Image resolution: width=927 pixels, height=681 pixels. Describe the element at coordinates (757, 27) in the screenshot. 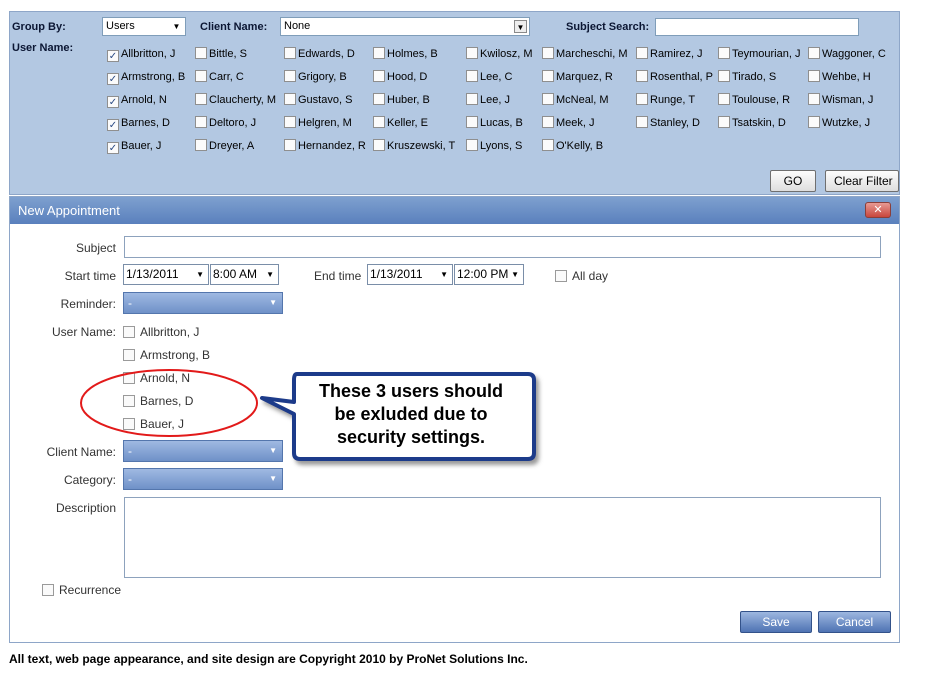

I see `subject-search-input` at that location.